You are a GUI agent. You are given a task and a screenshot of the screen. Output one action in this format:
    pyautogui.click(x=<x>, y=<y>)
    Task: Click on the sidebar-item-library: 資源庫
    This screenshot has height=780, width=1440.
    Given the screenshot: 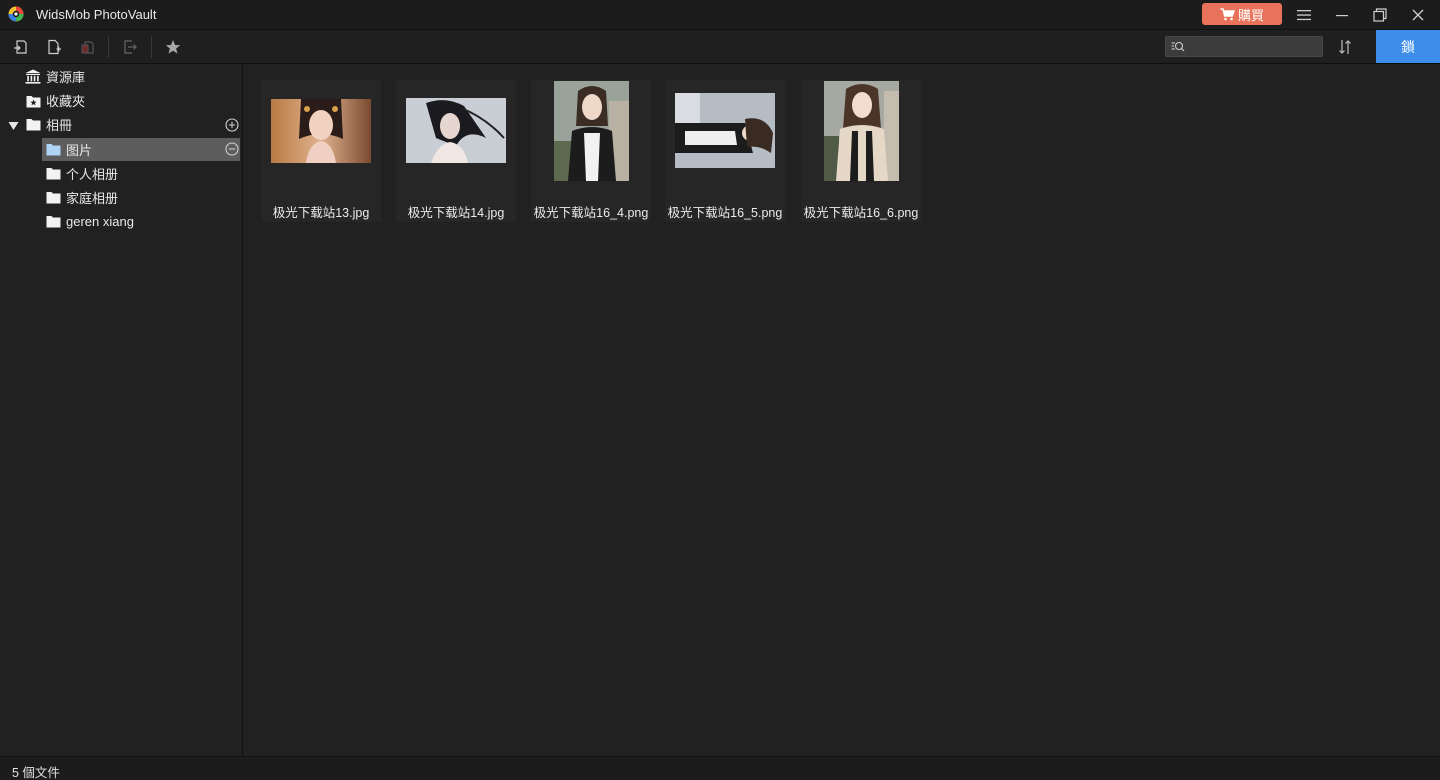 What is the action you would take?
    pyautogui.click(x=55, y=76)
    